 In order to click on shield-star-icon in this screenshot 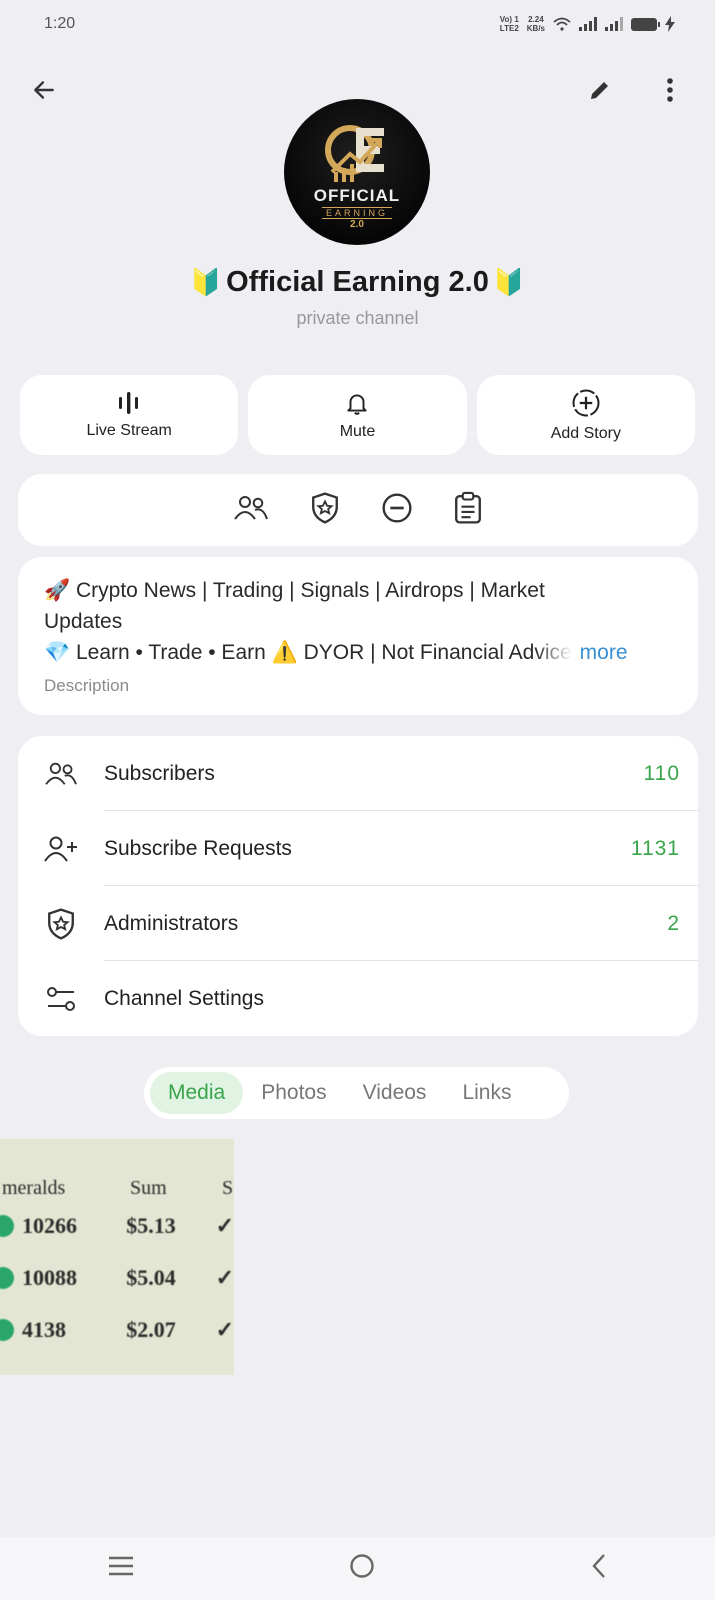, I will do `click(61, 923)`.